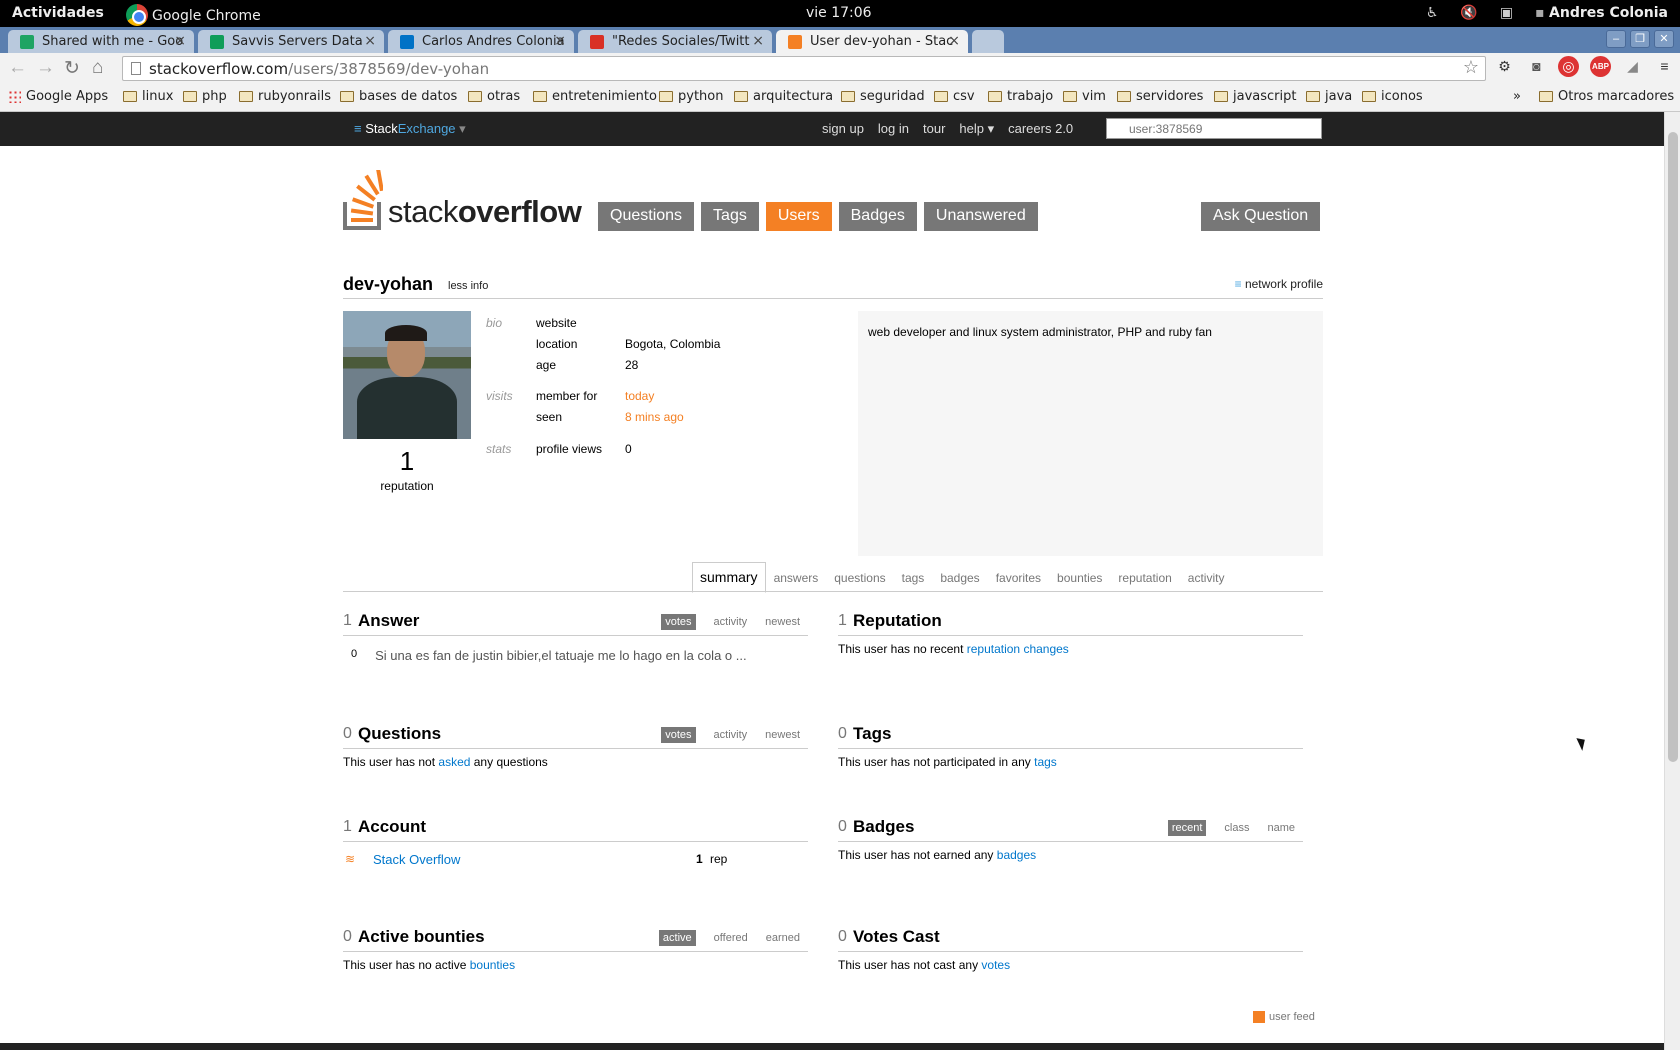 This screenshot has height=1050, width=1680. Describe the element at coordinates (101, 42) in the screenshot. I see `browser-tab: Shared with me - Goo ×` at that location.